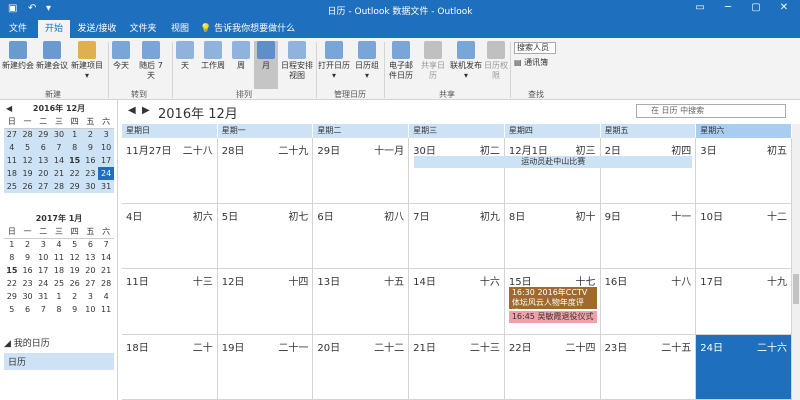  I want to click on mini-day: 15, so click(74, 160).